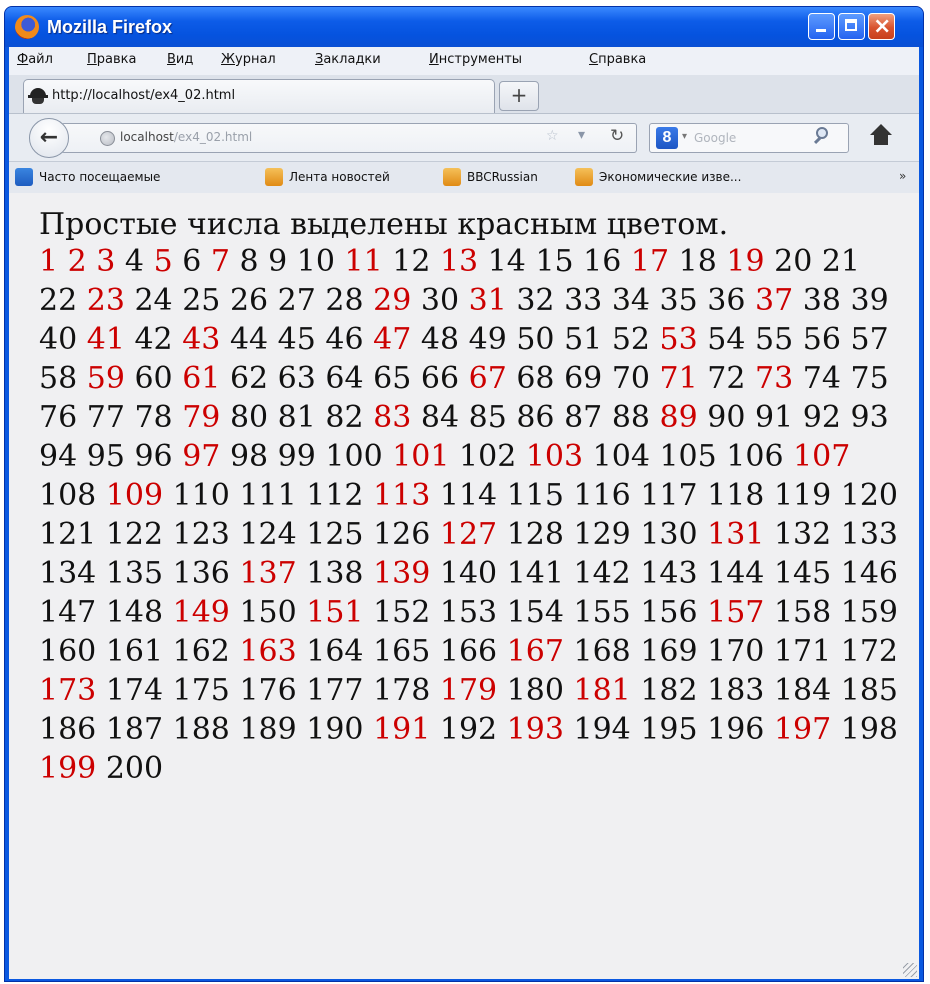  What do you see at coordinates (402, 651) in the screenshot?
I see `number: 165` at bounding box center [402, 651].